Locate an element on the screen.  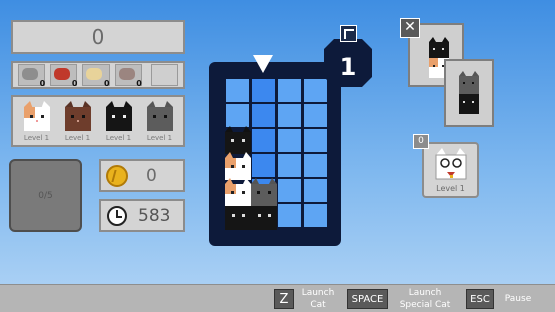
cat-slot-calico: Level 1 is located at coordinates (37, 121).